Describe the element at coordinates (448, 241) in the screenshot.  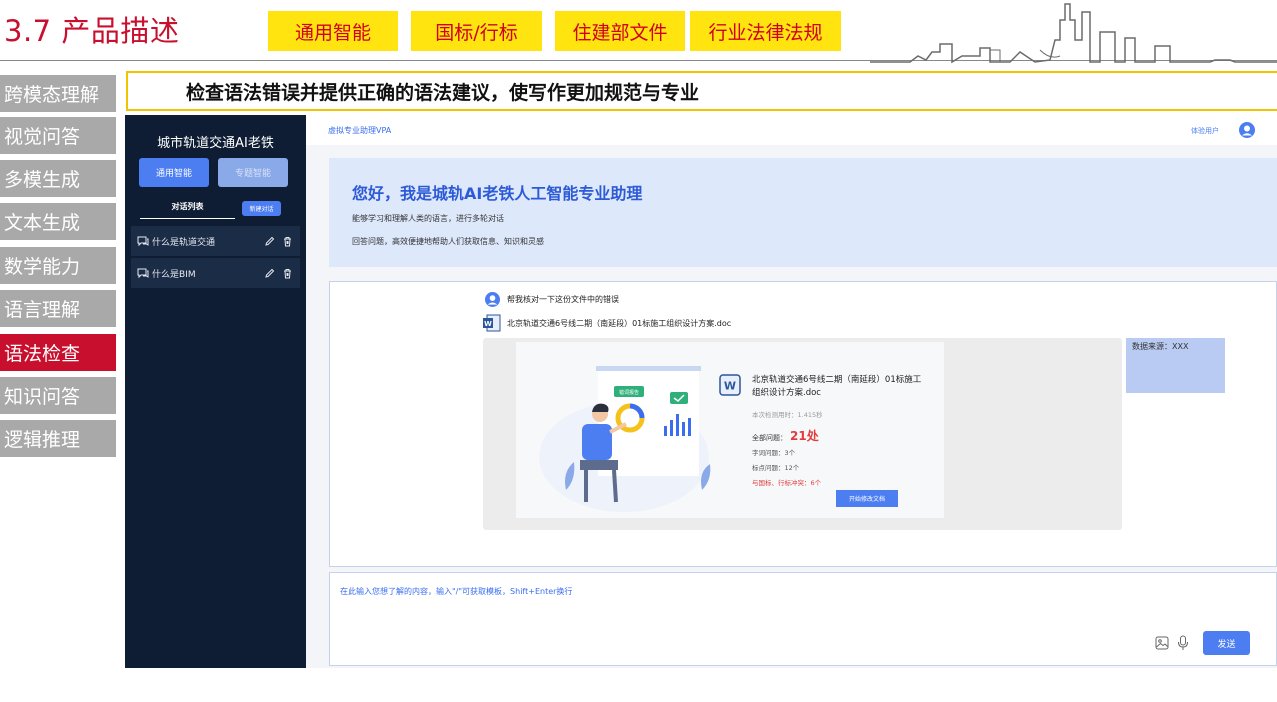
I see `welcome-line-2: 回答问题，高效便捷地帮助人们获取信息、知识和灵感` at that location.